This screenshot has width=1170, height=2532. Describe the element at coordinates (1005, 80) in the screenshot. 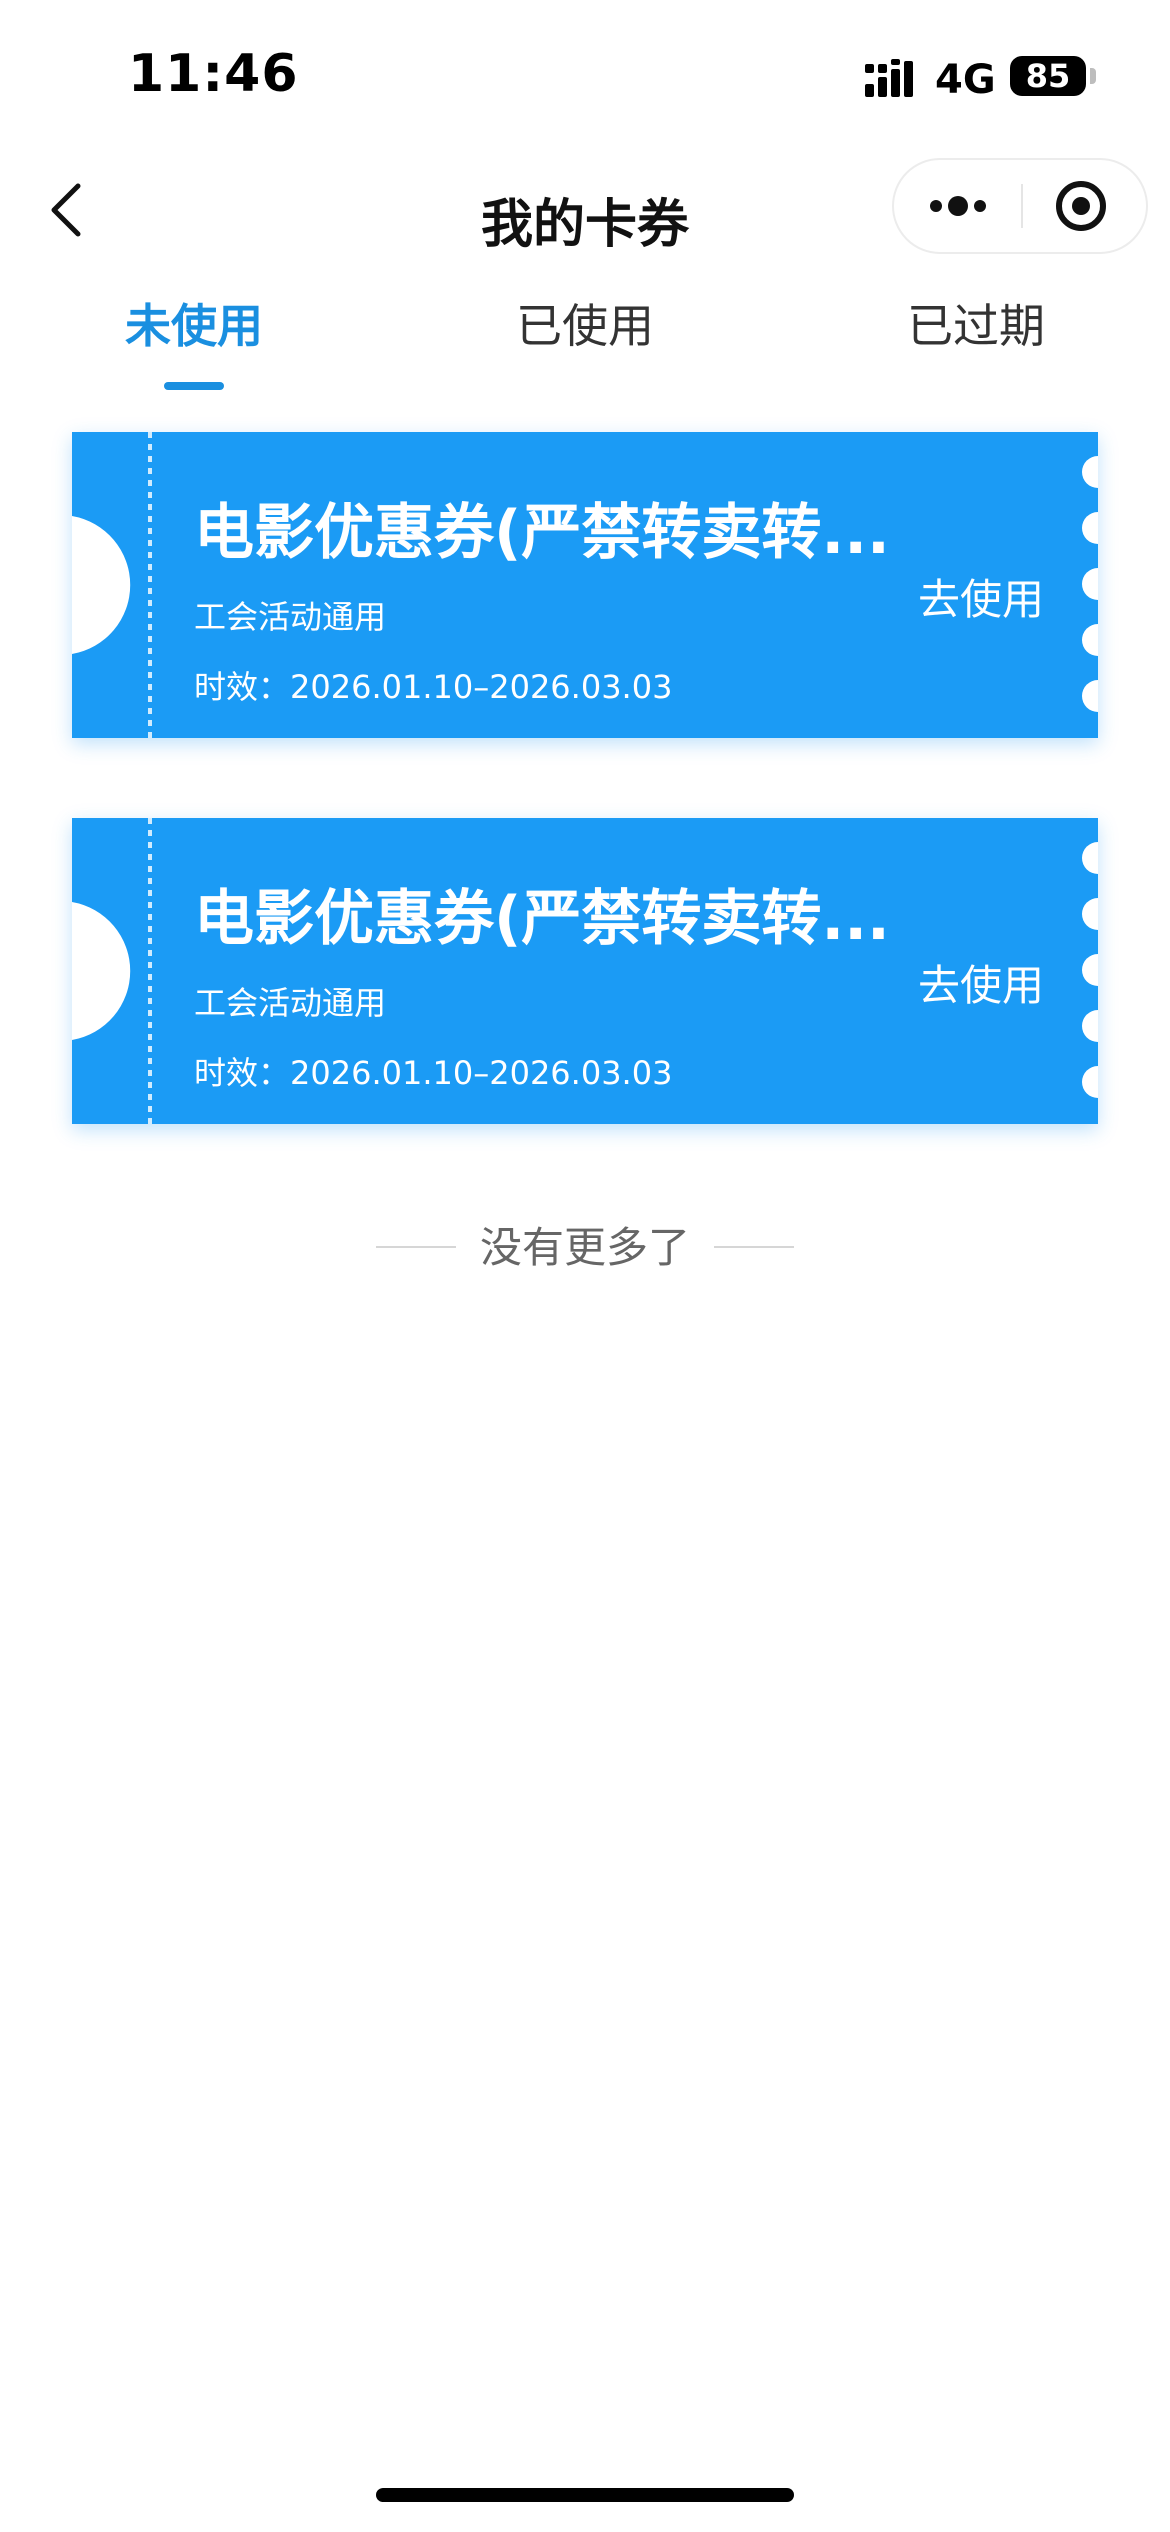

I see `status-indicators: 4G 85` at that location.